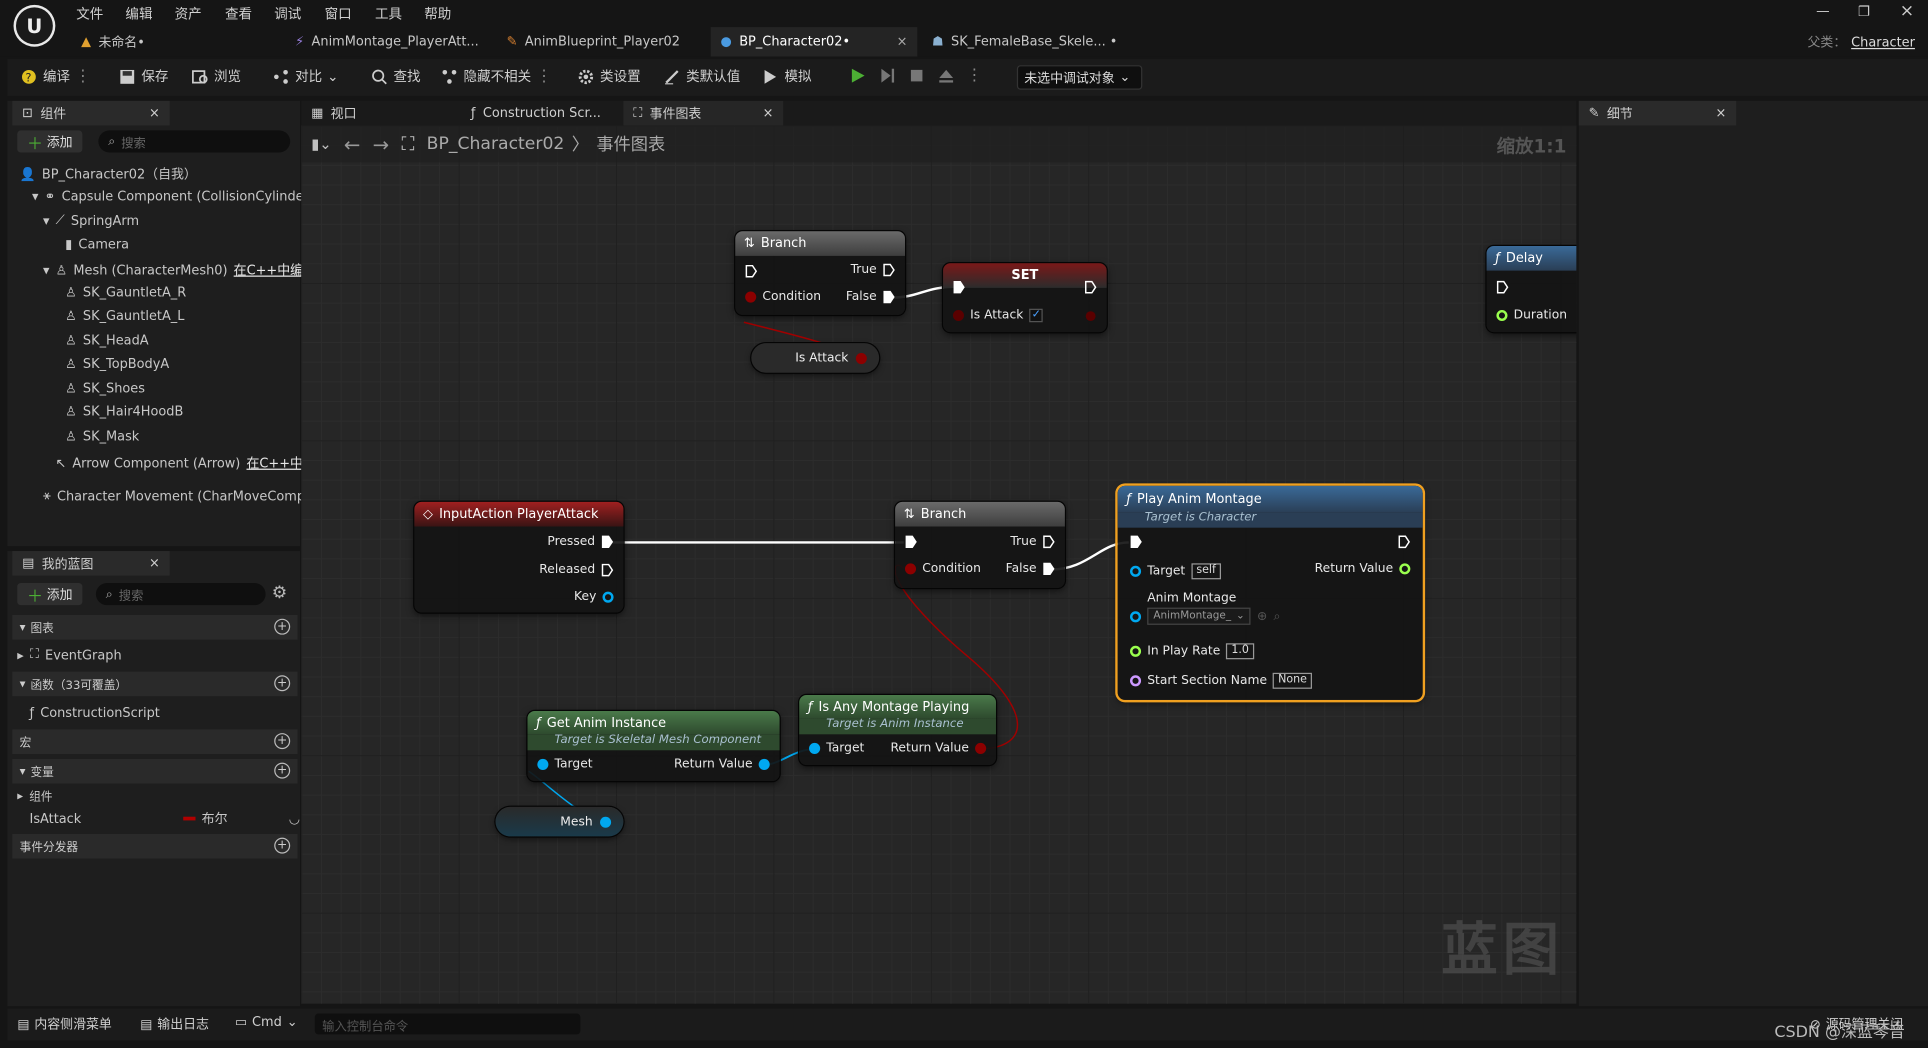 This screenshot has height=1048, width=1928. I want to click on tree-item-sk: ♙ SK_HeadA, so click(106, 340).